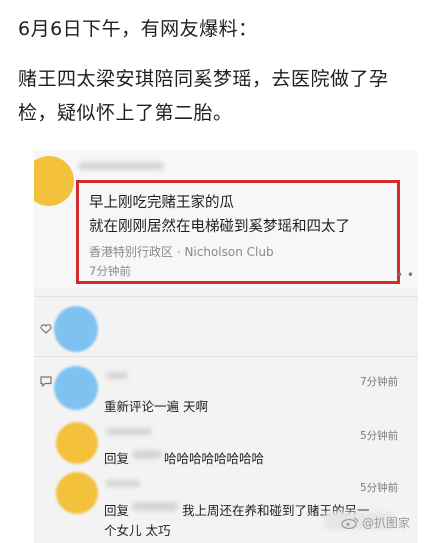  Describe the element at coordinates (219, 227) in the screenshot. I see `post-text-line2: 就在刚刚居然在电梯碰到奚梦瑶和四太了` at that location.